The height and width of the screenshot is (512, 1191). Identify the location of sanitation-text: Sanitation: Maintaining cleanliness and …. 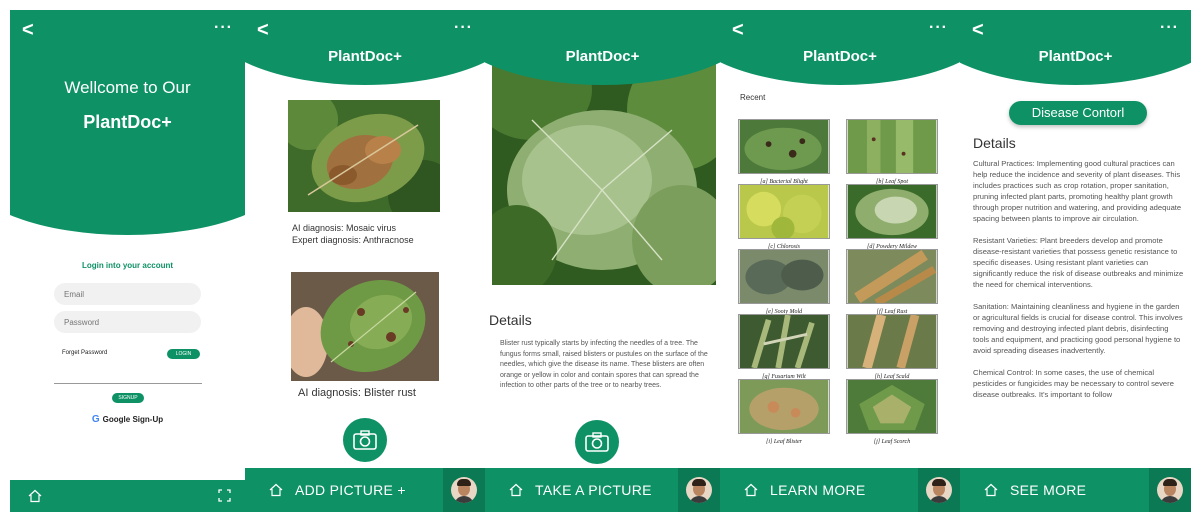
(1078, 328).